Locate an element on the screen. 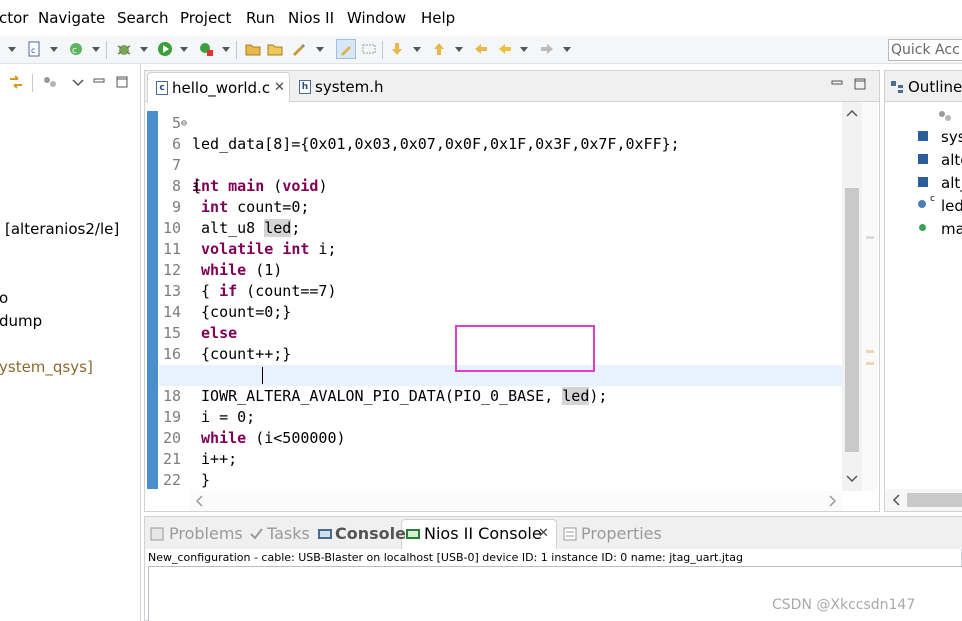 This screenshot has width=962, height=621. outline-item: ma is located at coordinates (951, 229).